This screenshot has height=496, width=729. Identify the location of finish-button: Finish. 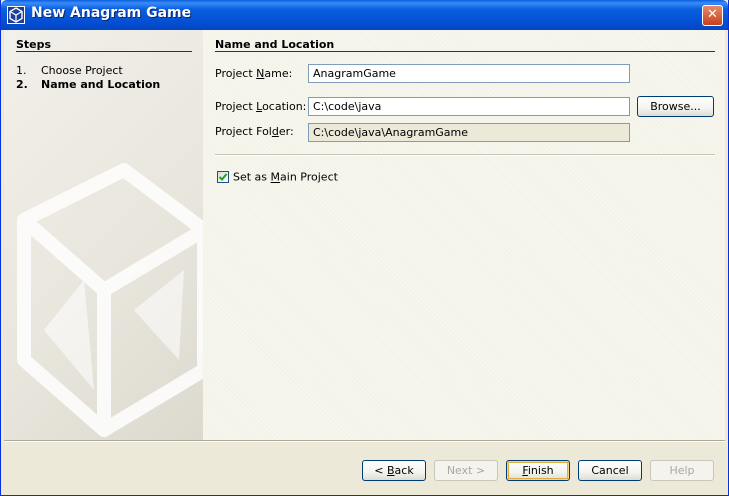
(538, 470).